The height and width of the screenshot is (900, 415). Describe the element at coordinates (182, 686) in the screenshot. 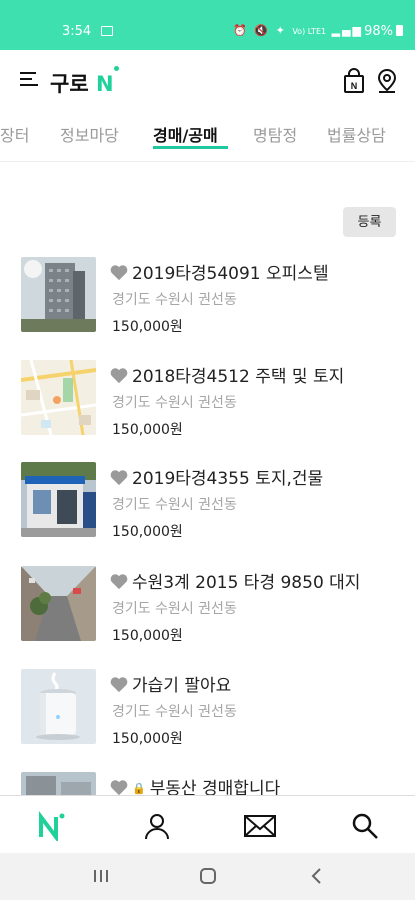

I see `listing-title-text: 가습기 팔아요` at that location.